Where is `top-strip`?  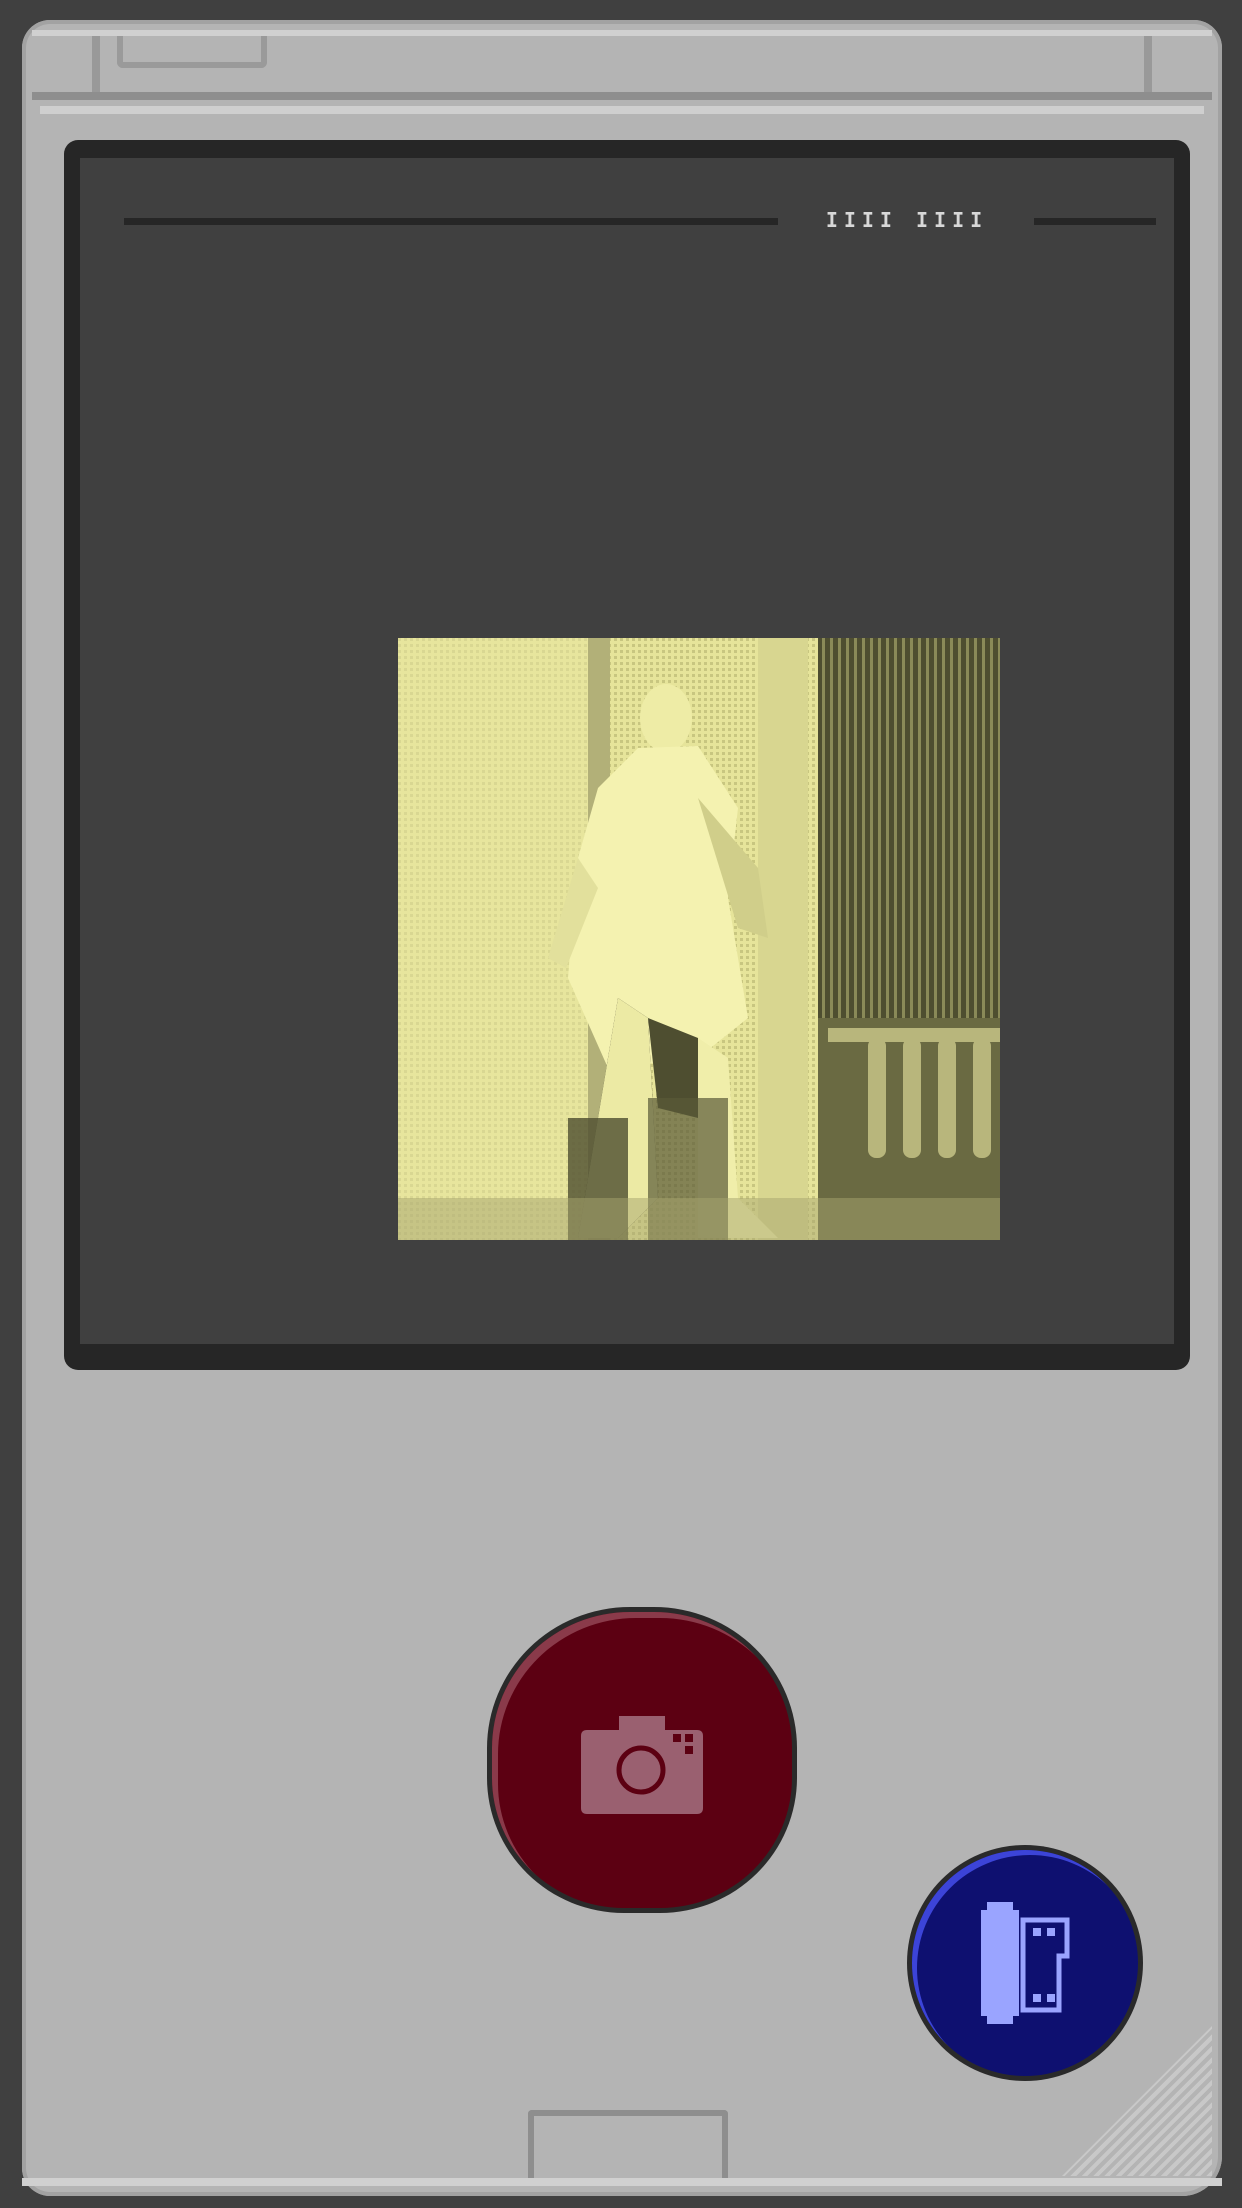
top-strip is located at coordinates (622, 65).